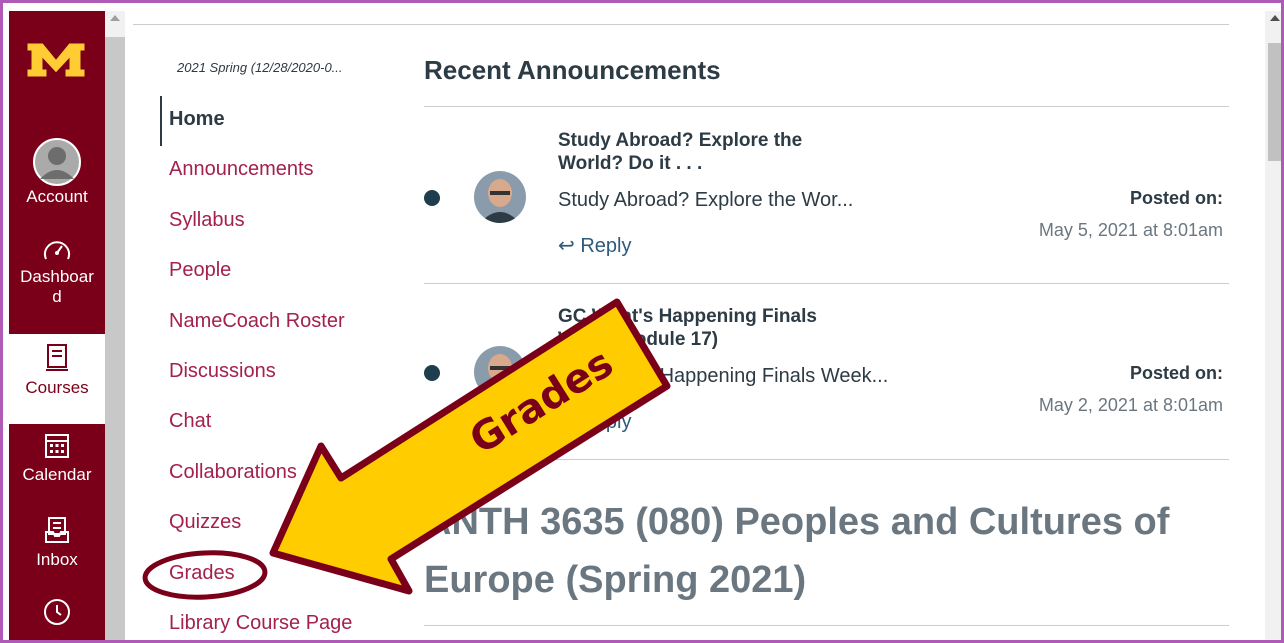  Describe the element at coordinates (202, 573) in the screenshot. I see `course-nav-grades: Grades` at that location.